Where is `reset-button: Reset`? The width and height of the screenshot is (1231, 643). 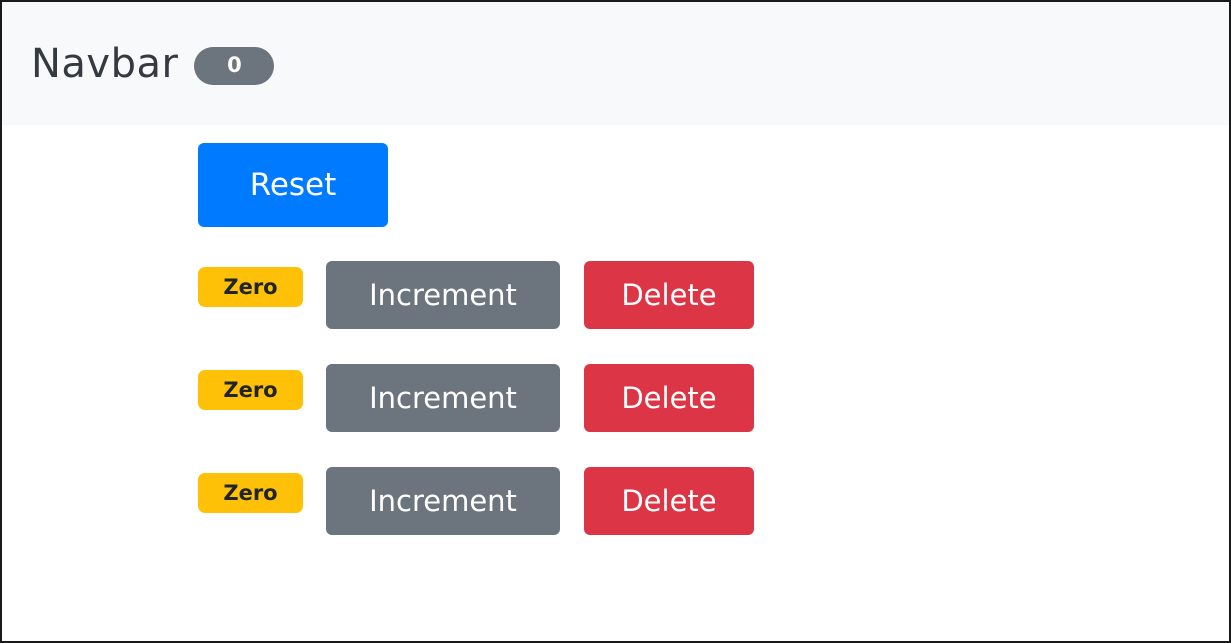 reset-button: Reset is located at coordinates (293, 185).